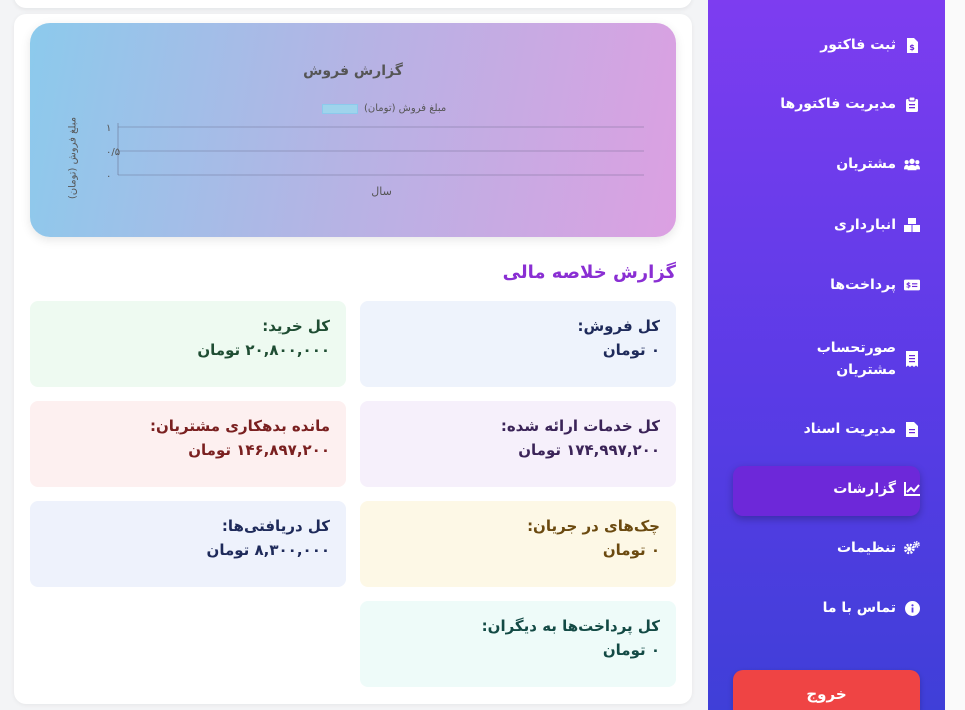 This screenshot has width=965, height=710. I want to click on nav-item-manage-invoices: مدیریت فاکتورها, so click(850, 104).